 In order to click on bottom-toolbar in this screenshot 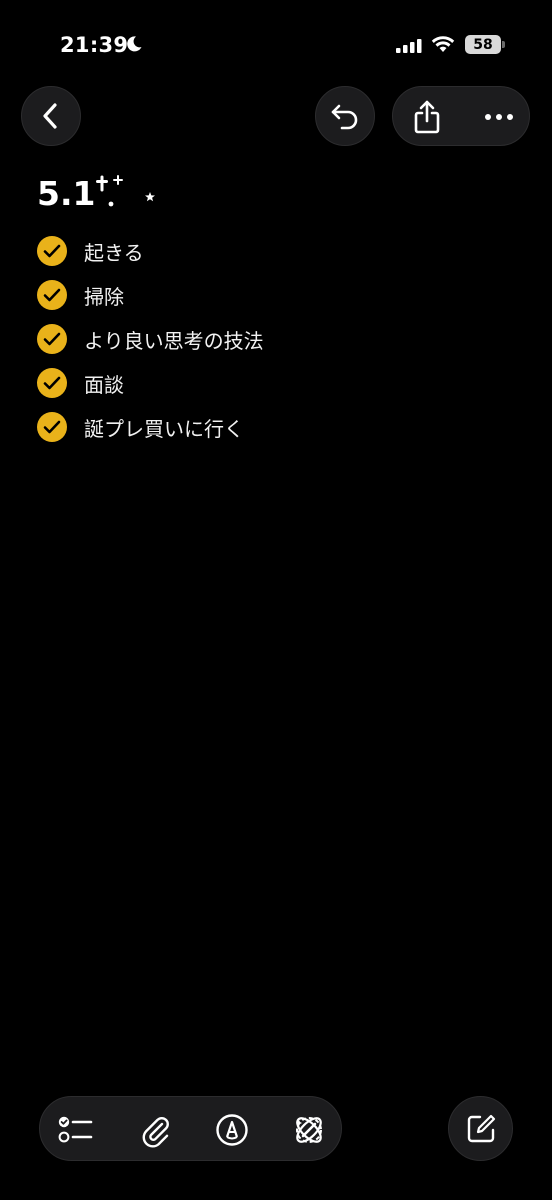, I will do `click(190, 1128)`.